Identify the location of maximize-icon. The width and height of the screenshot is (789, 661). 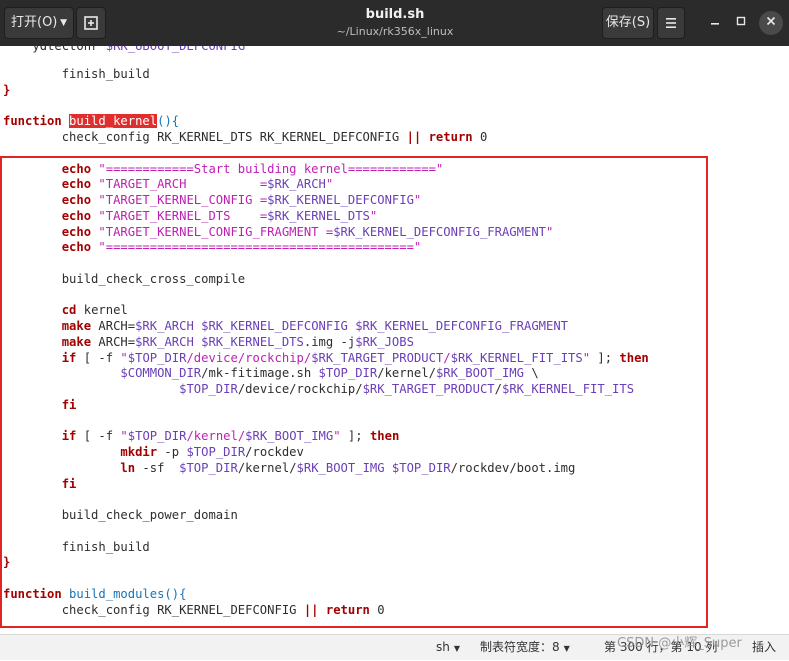
(741, 21).